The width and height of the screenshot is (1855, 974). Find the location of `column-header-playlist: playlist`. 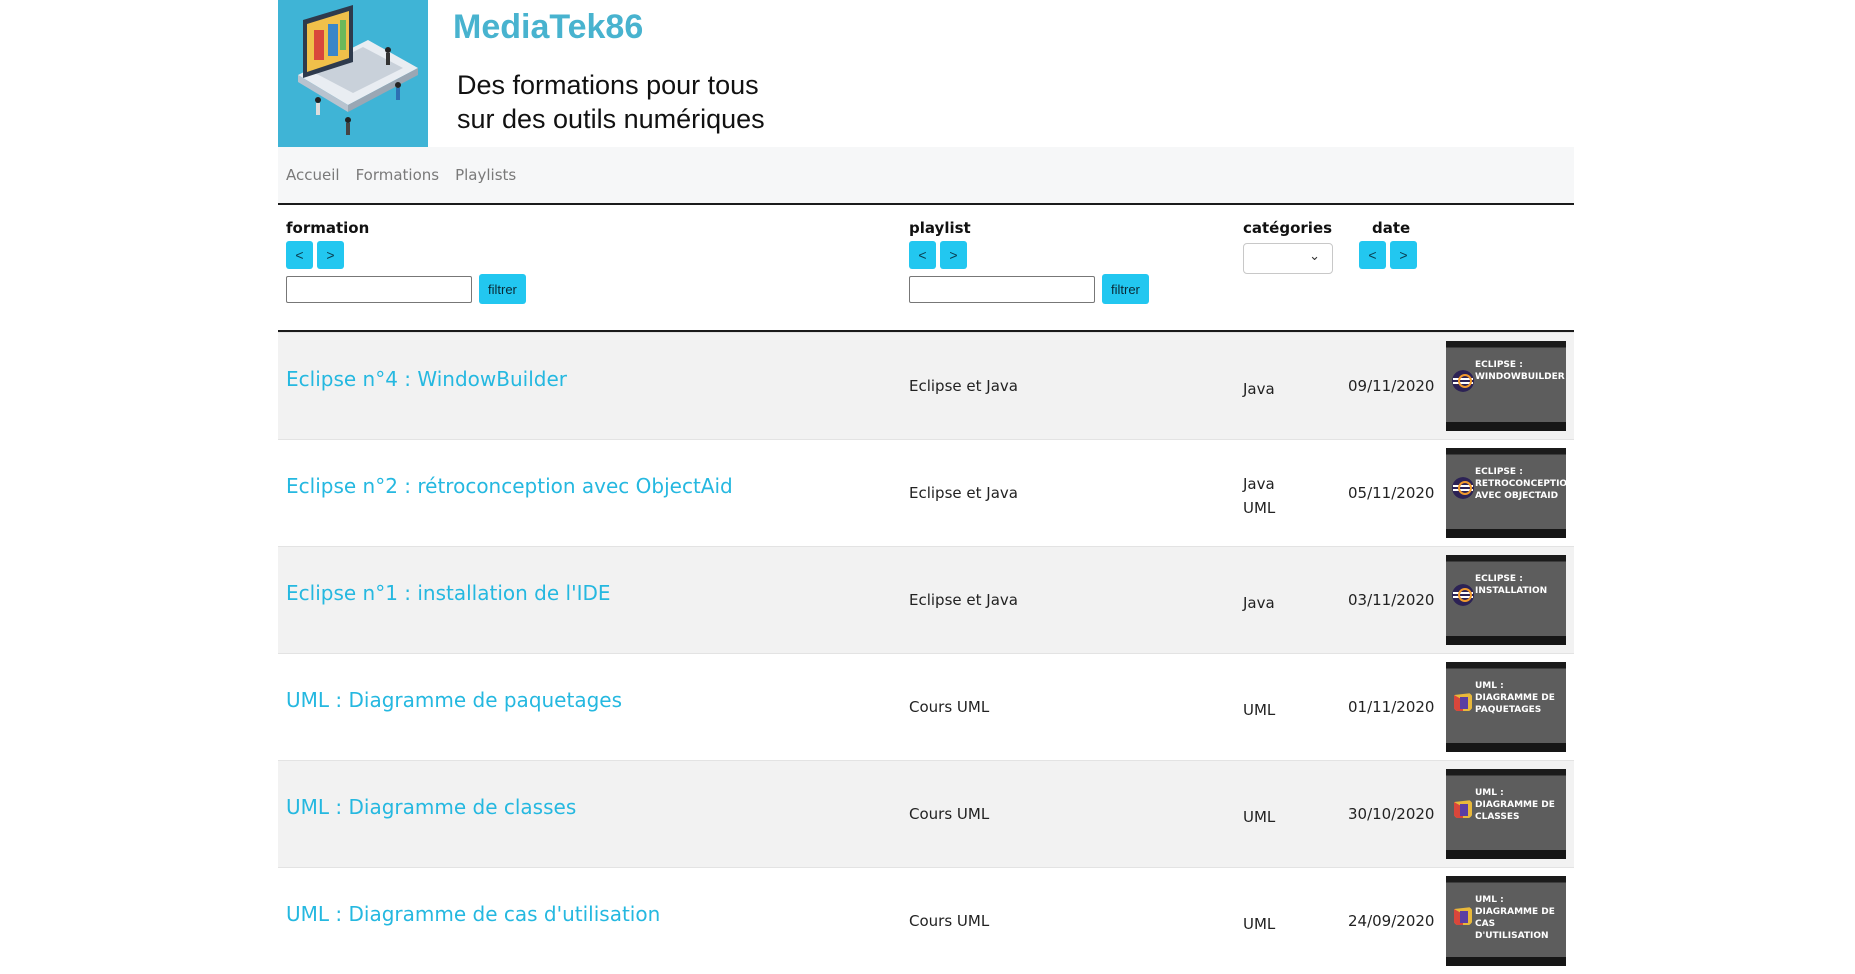

column-header-playlist: playlist is located at coordinates (940, 228).